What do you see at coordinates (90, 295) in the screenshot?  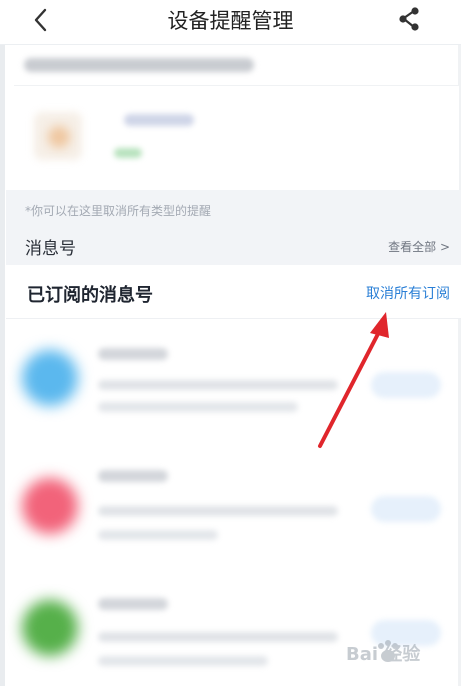 I see `subscribed-title: 已订阅的消息号` at bounding box center [90, 295].